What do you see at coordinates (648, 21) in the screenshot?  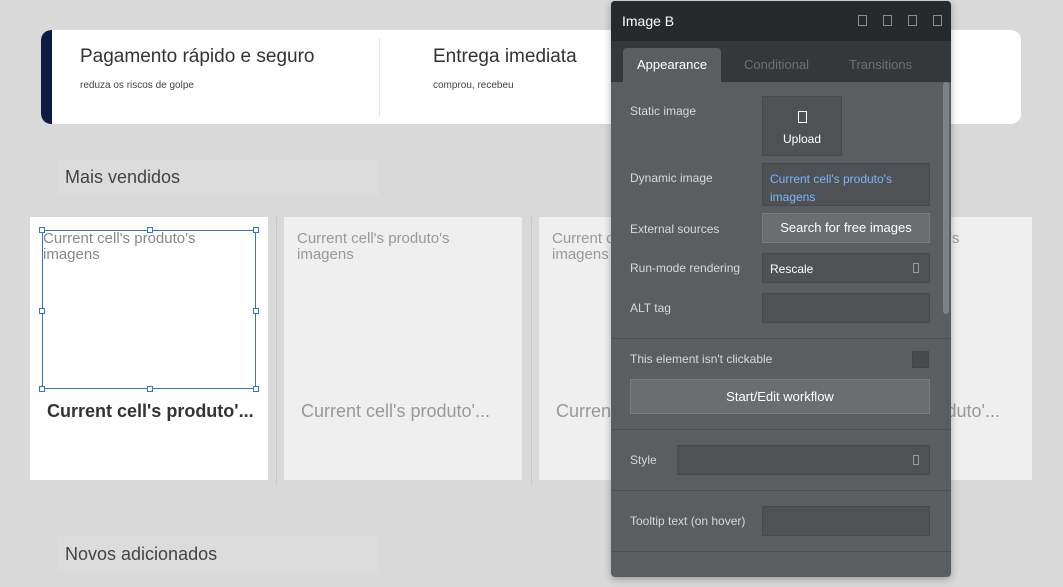 I see `panel-title: Image B` at bounding box center [648, 21].